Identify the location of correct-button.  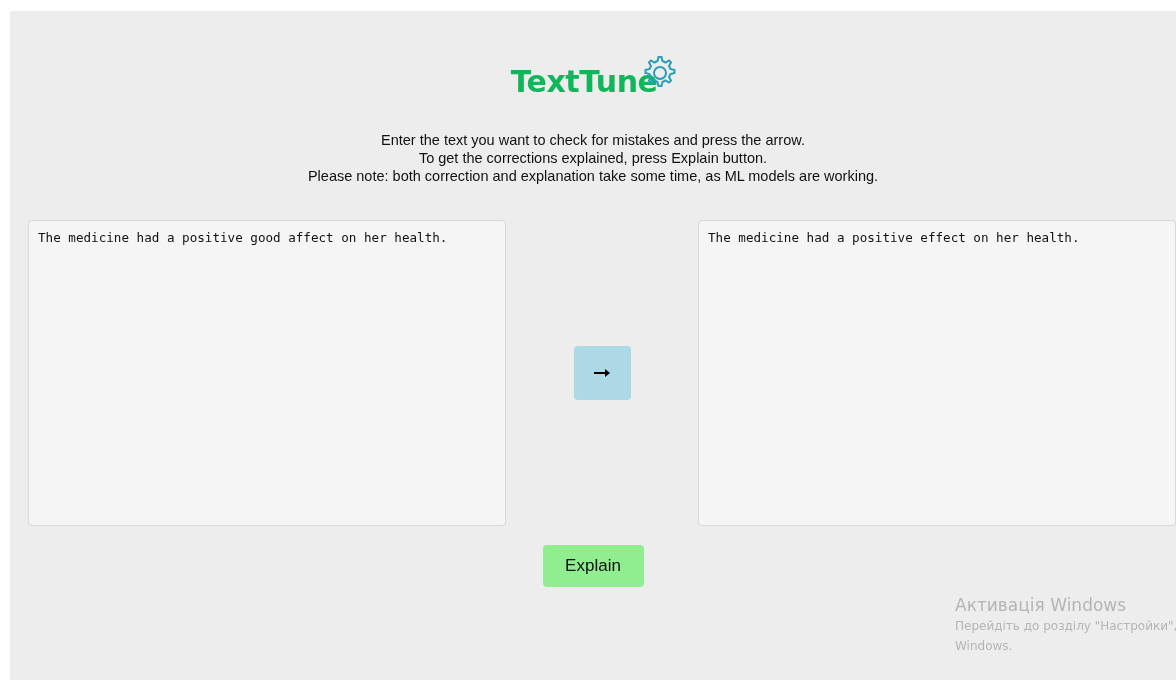
(602, 373).